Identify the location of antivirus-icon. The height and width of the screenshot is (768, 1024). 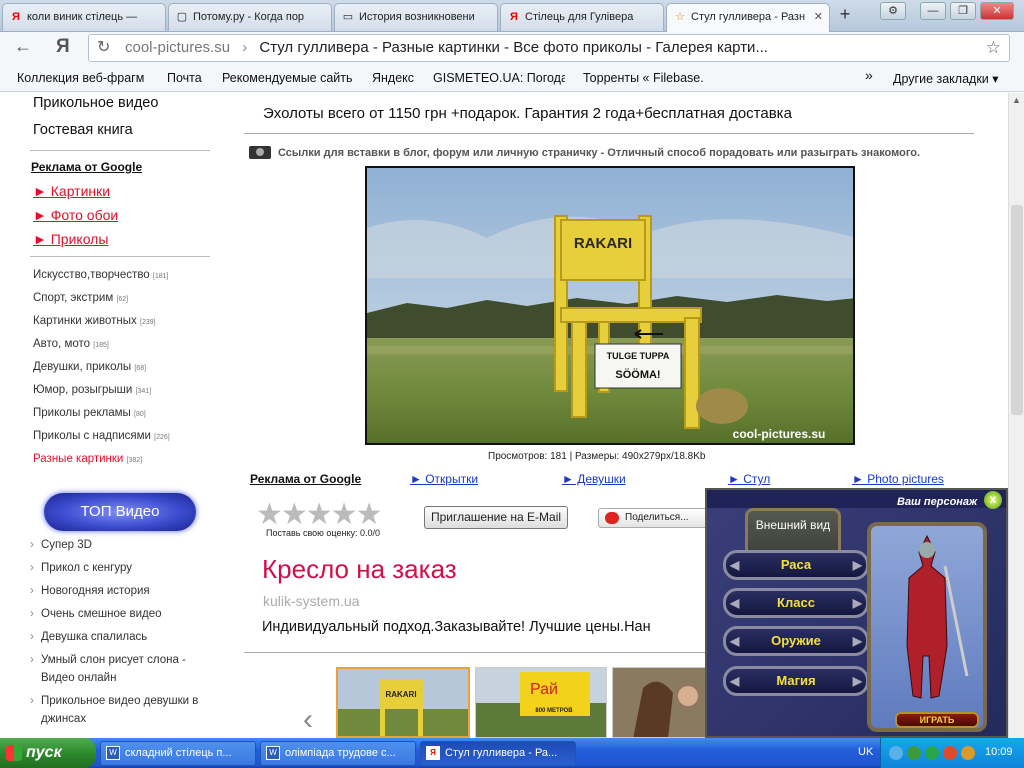
(914, 753).